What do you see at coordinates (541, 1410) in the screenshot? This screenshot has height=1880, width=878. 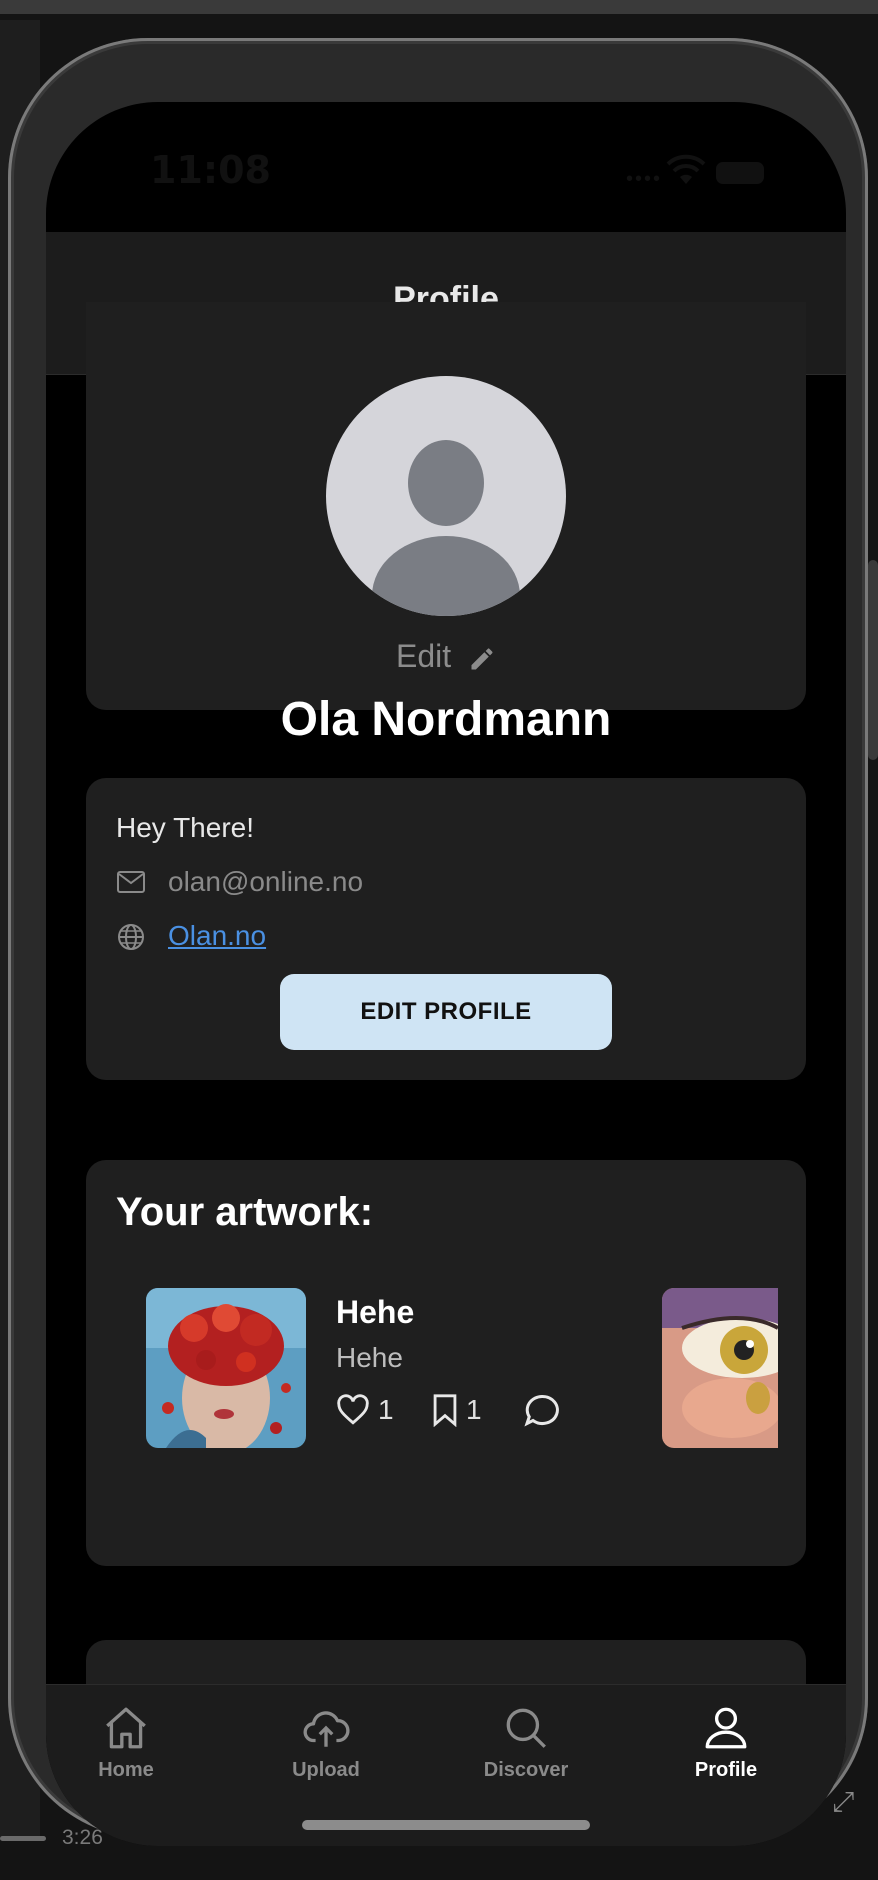 I see `comment-icon` at bounding box center [541, 1410].